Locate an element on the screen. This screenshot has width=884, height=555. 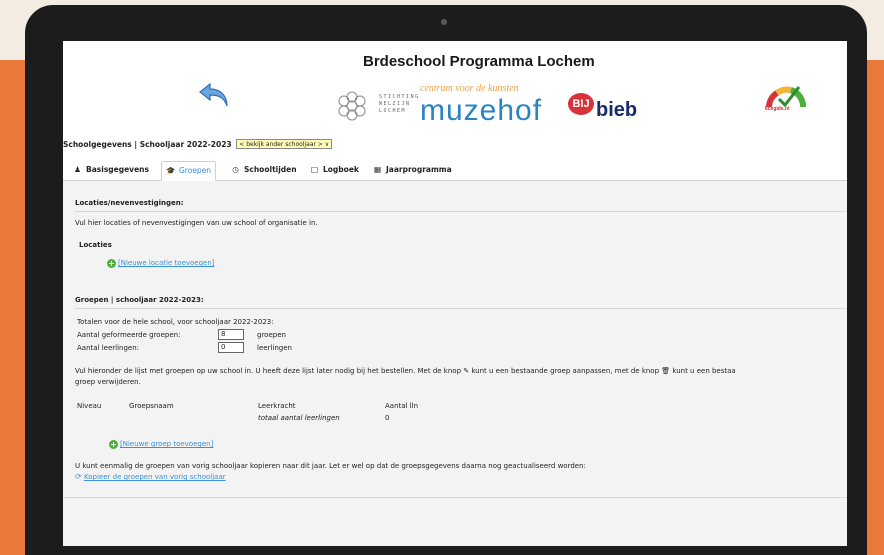
muzehof-logo: muzehof is located at coordinates (481, 110).